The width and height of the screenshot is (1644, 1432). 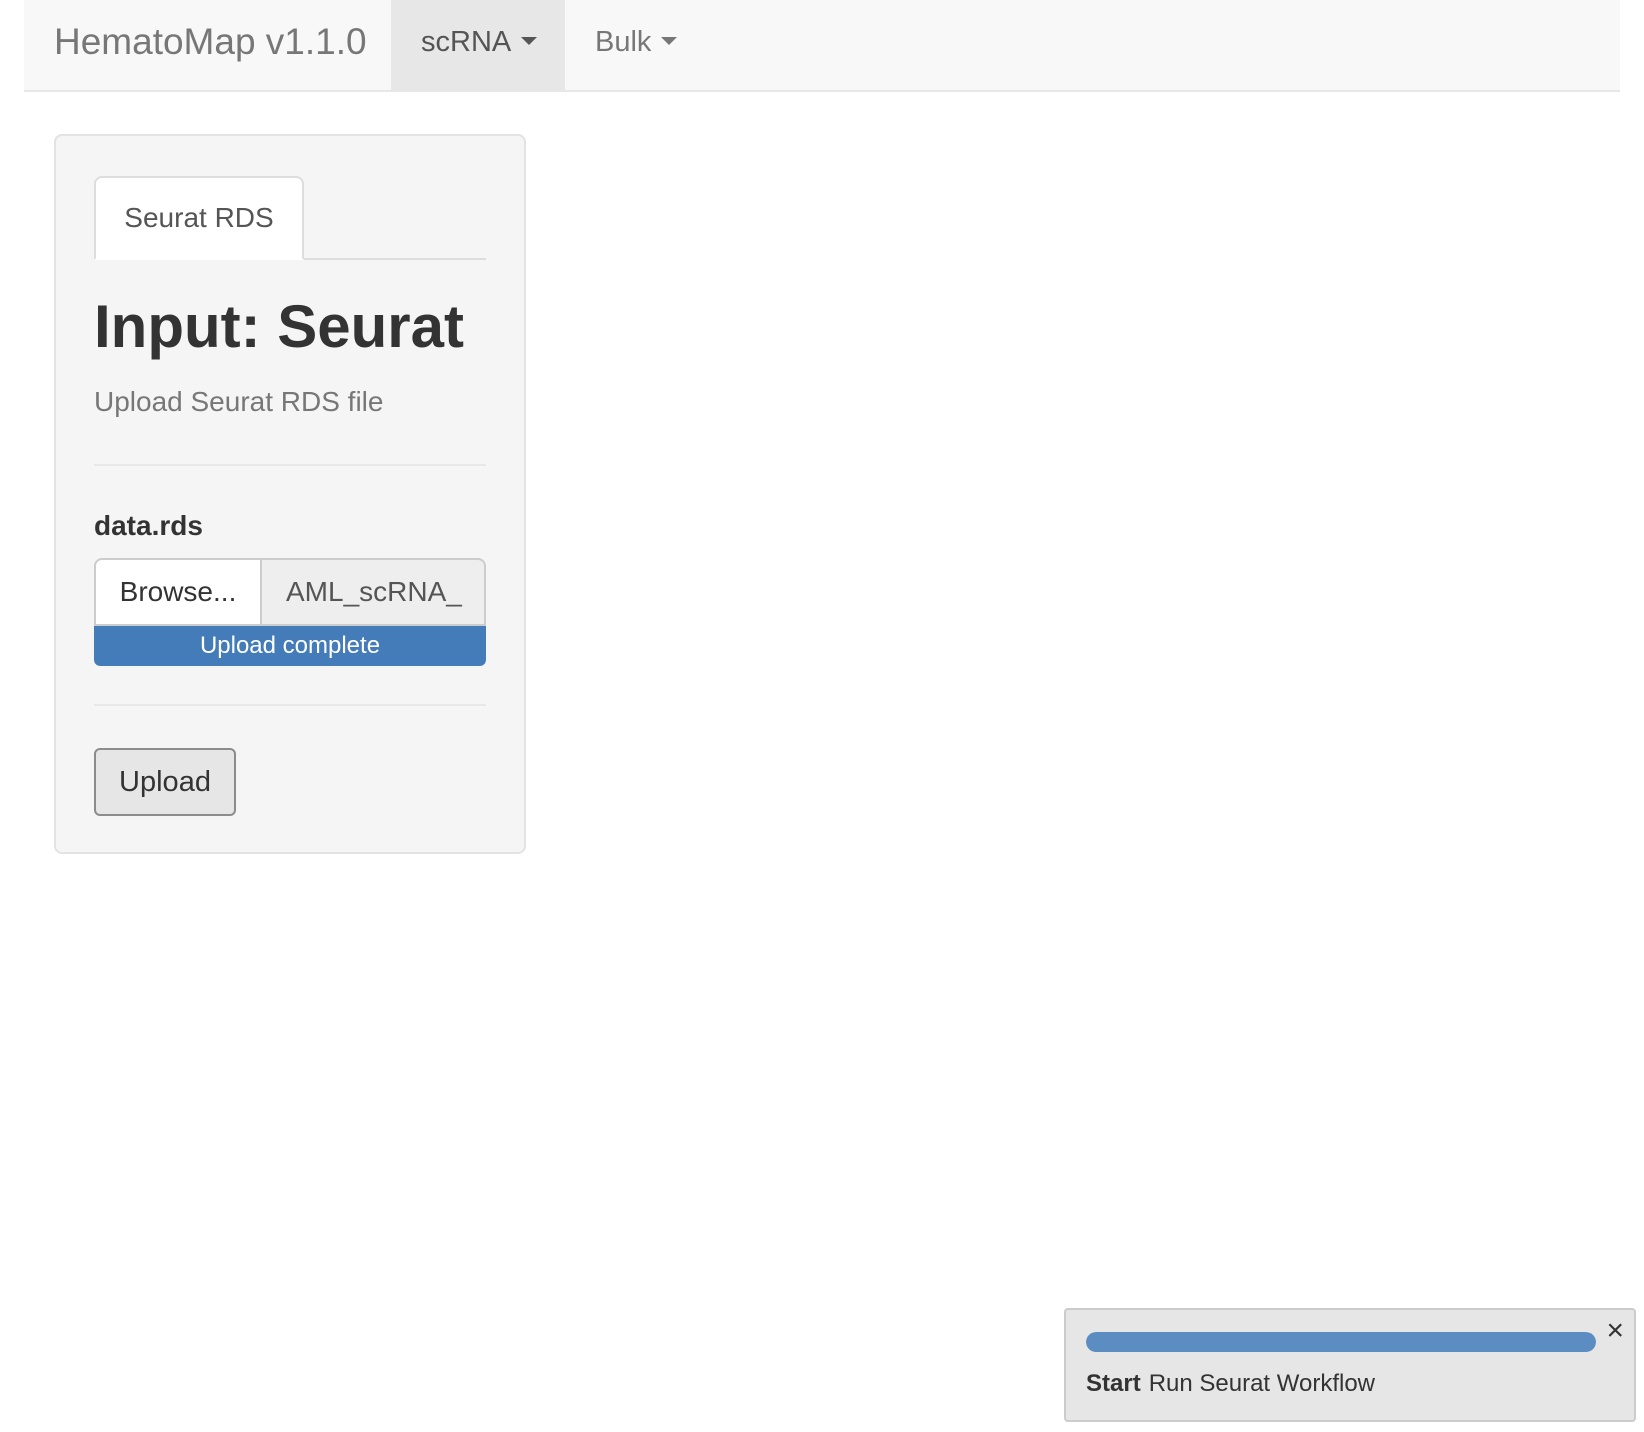 What do you see at coordinates (822, 46) in the screenshot?
I see `navbar: HematoMap v1.1.0 scRNA Bulk` at bounding box center [822, 46].